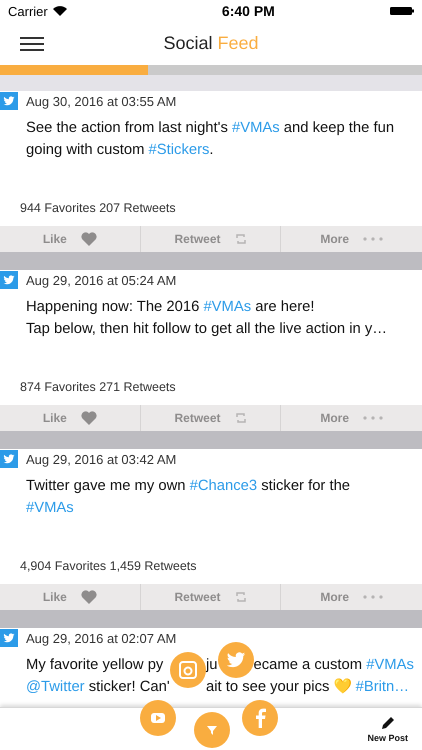 Image resolution: width=422 pixels, height=750 pixels. I want to click on post-text: Happening now: The 2016 #VMAs are here!, so click(170, 307).